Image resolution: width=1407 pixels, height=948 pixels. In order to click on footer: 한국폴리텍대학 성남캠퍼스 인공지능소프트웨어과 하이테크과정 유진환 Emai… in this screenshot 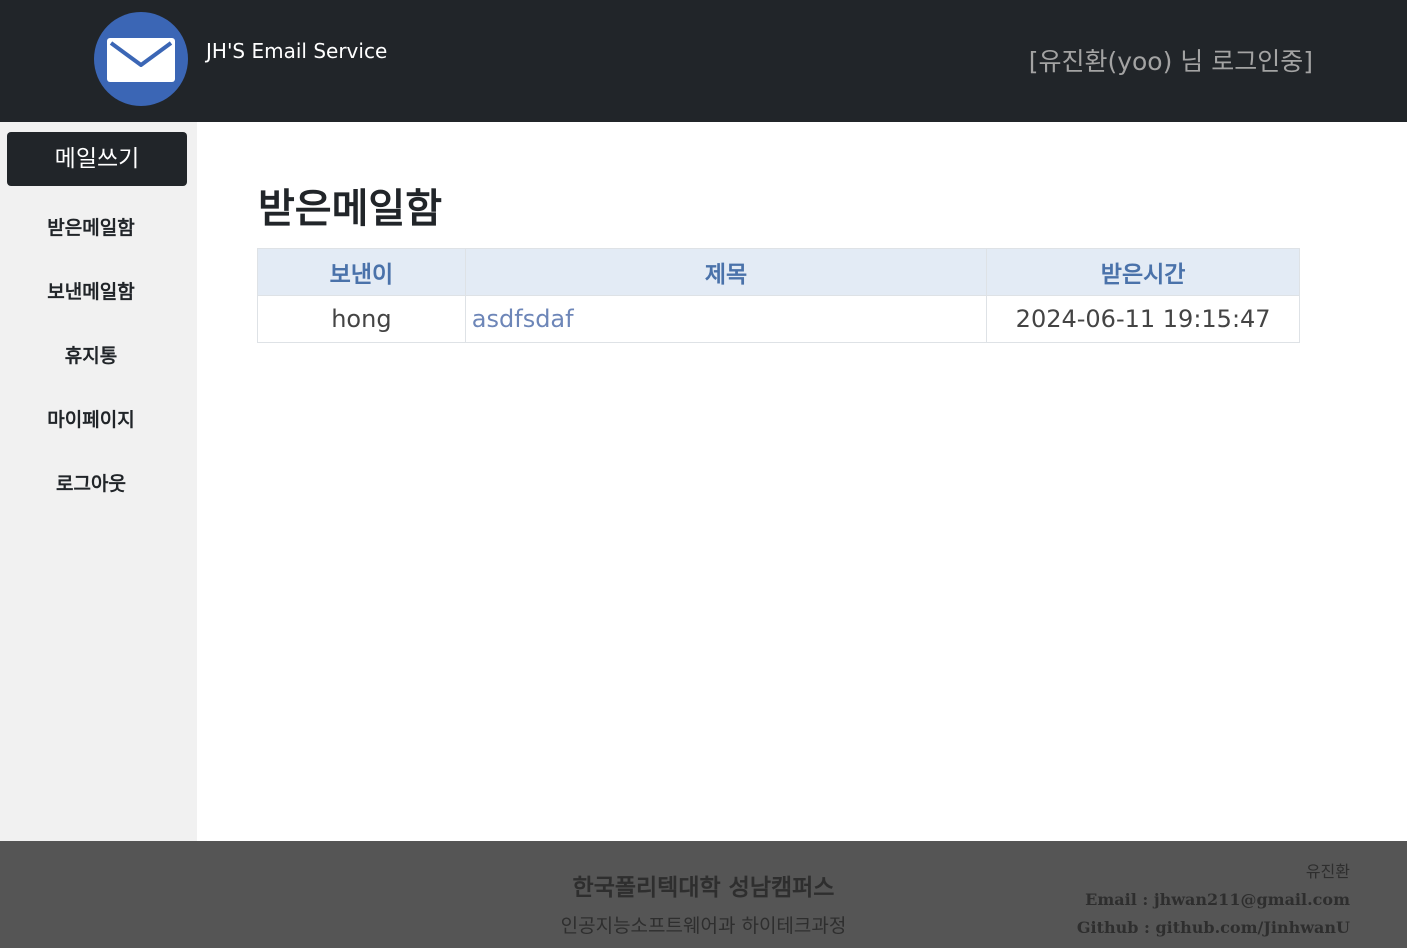, I will do `click(703, 894)`.